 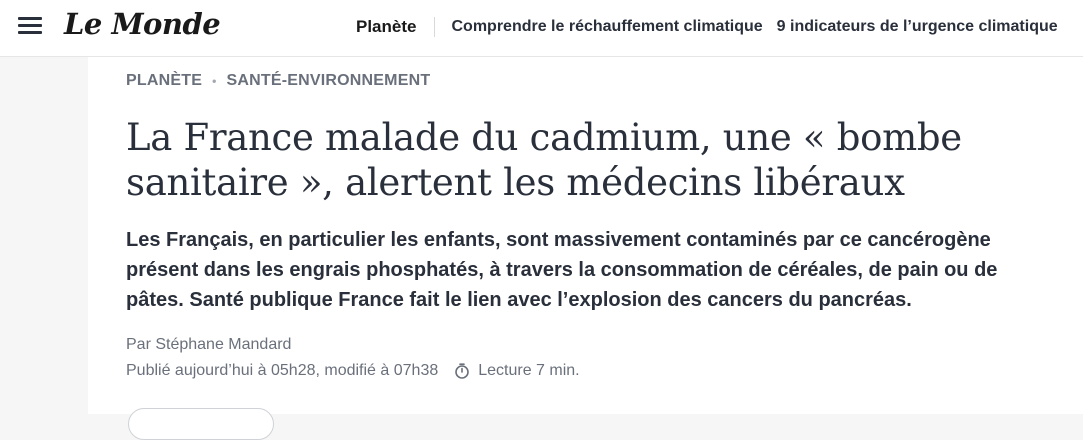 What do you see at coordinates (208, 345) in the screenshot?
I see `article-author: Par Stéphane Mandard` at bounding box center [208, 345].